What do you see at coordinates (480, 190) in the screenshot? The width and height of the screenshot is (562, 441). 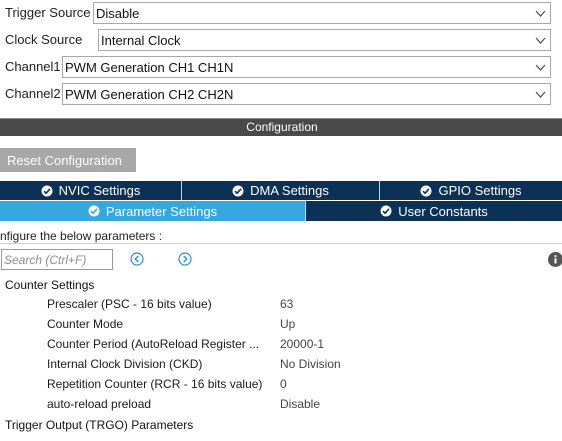 I see `tab-label: GPIO Settings` at bounding box center [480, 190].